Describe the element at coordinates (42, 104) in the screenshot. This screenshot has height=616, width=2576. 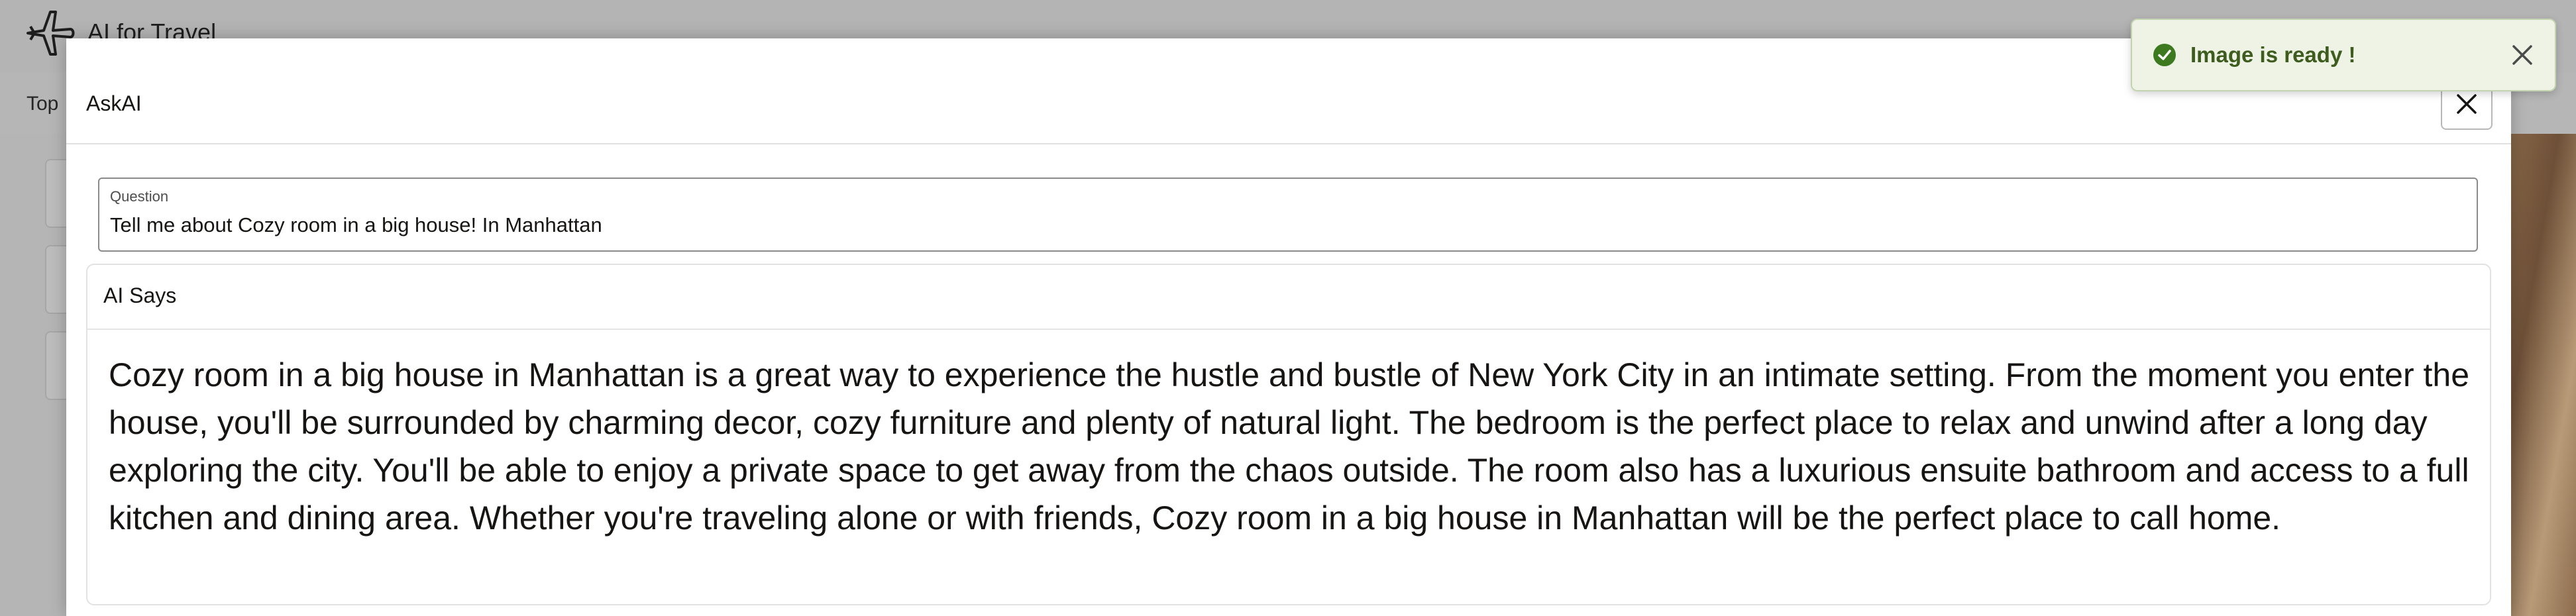
I see `nav-item-top: Top` at that location.